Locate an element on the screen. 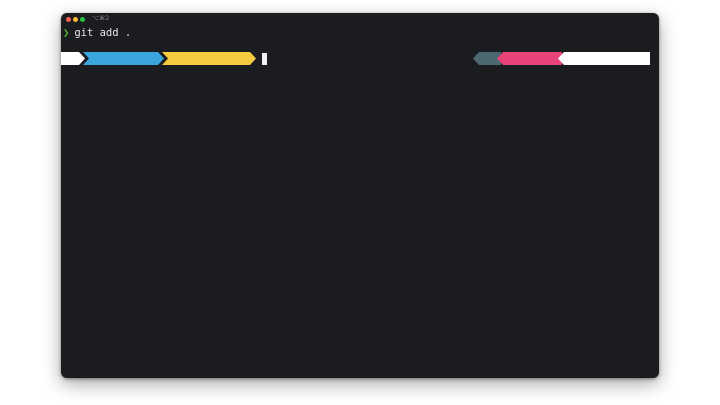 This screenshot has width=720, height=405. window-title: ⌥⌘2 is located at coordinates (101, 18).